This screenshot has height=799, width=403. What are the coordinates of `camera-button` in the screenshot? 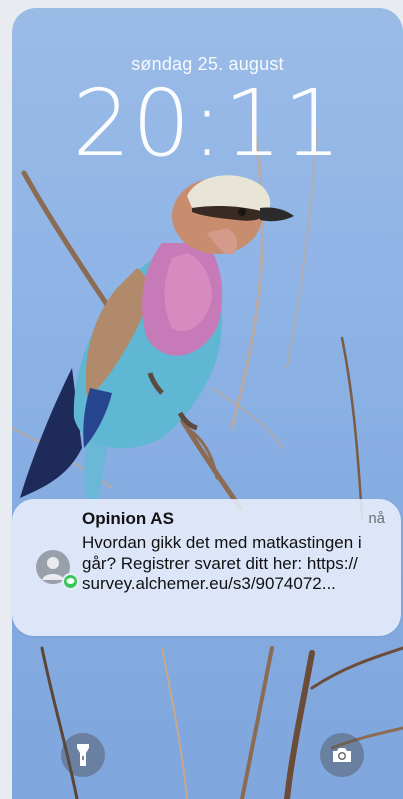 It's located at (342, 755).